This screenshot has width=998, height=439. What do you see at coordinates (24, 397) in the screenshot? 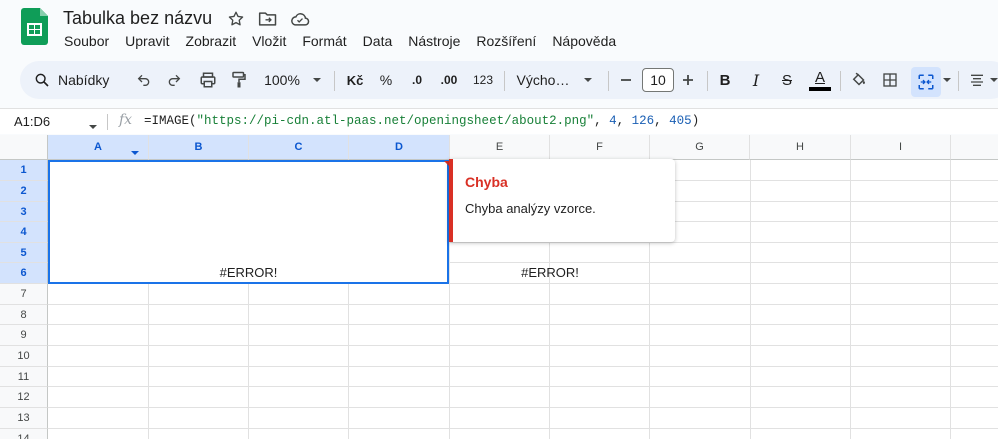
I see `row-header-12: 12` at bounding box center [24, 397].